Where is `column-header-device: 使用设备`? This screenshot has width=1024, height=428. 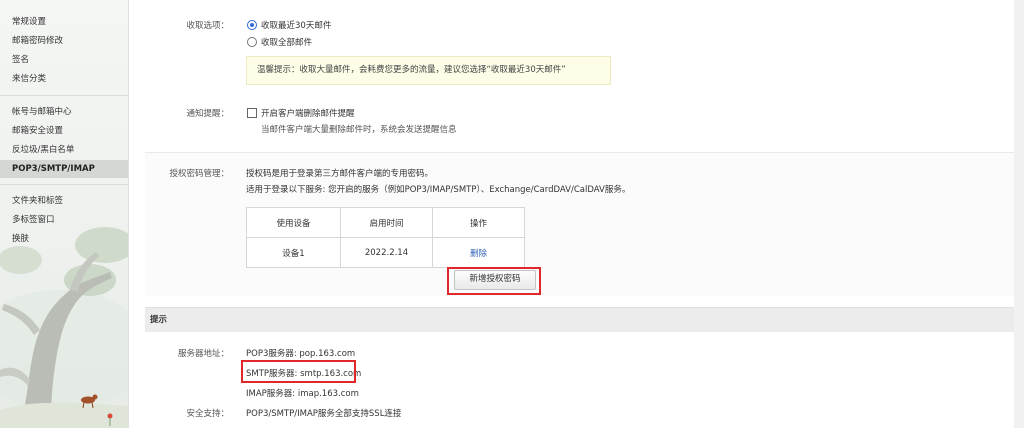 column-header-device: 使用设备 is located at coordinates (293, 222).